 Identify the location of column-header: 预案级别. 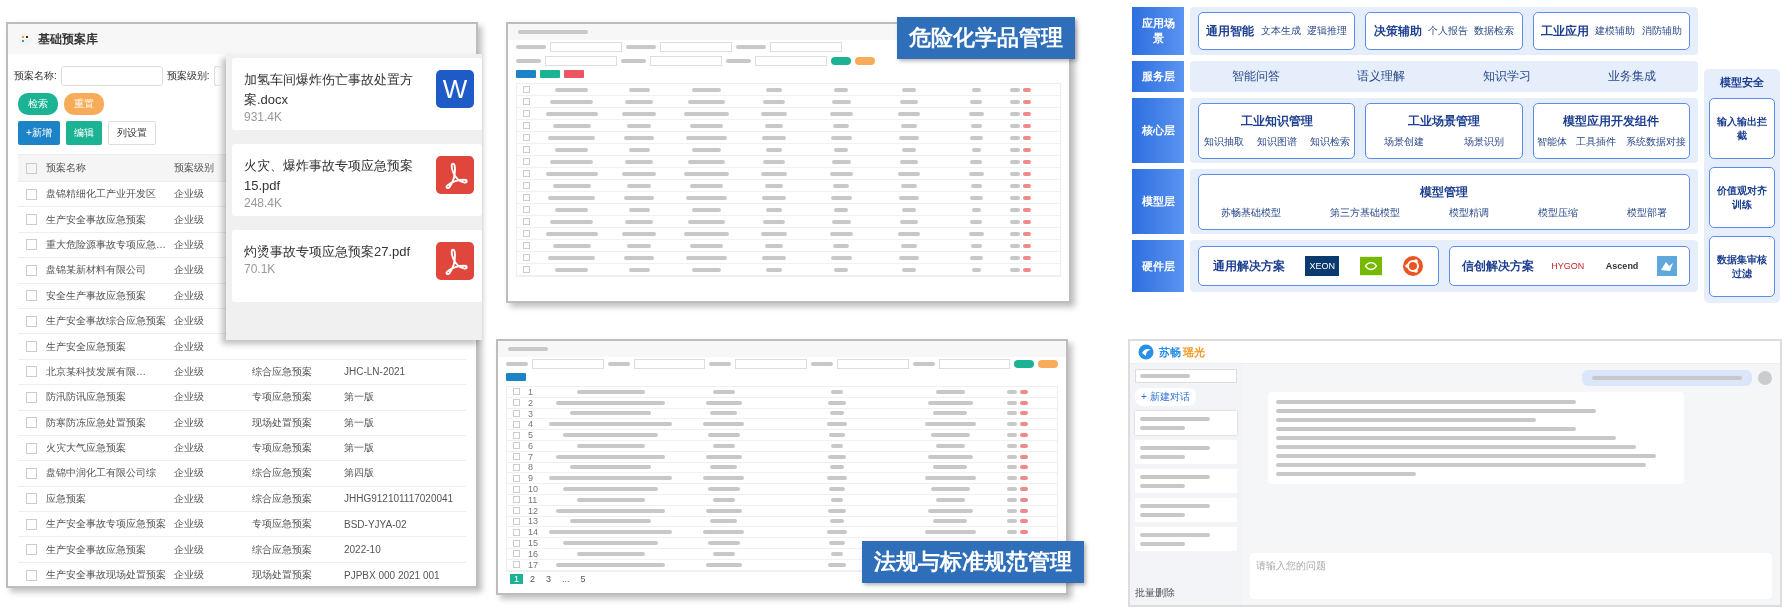
(194, 168).